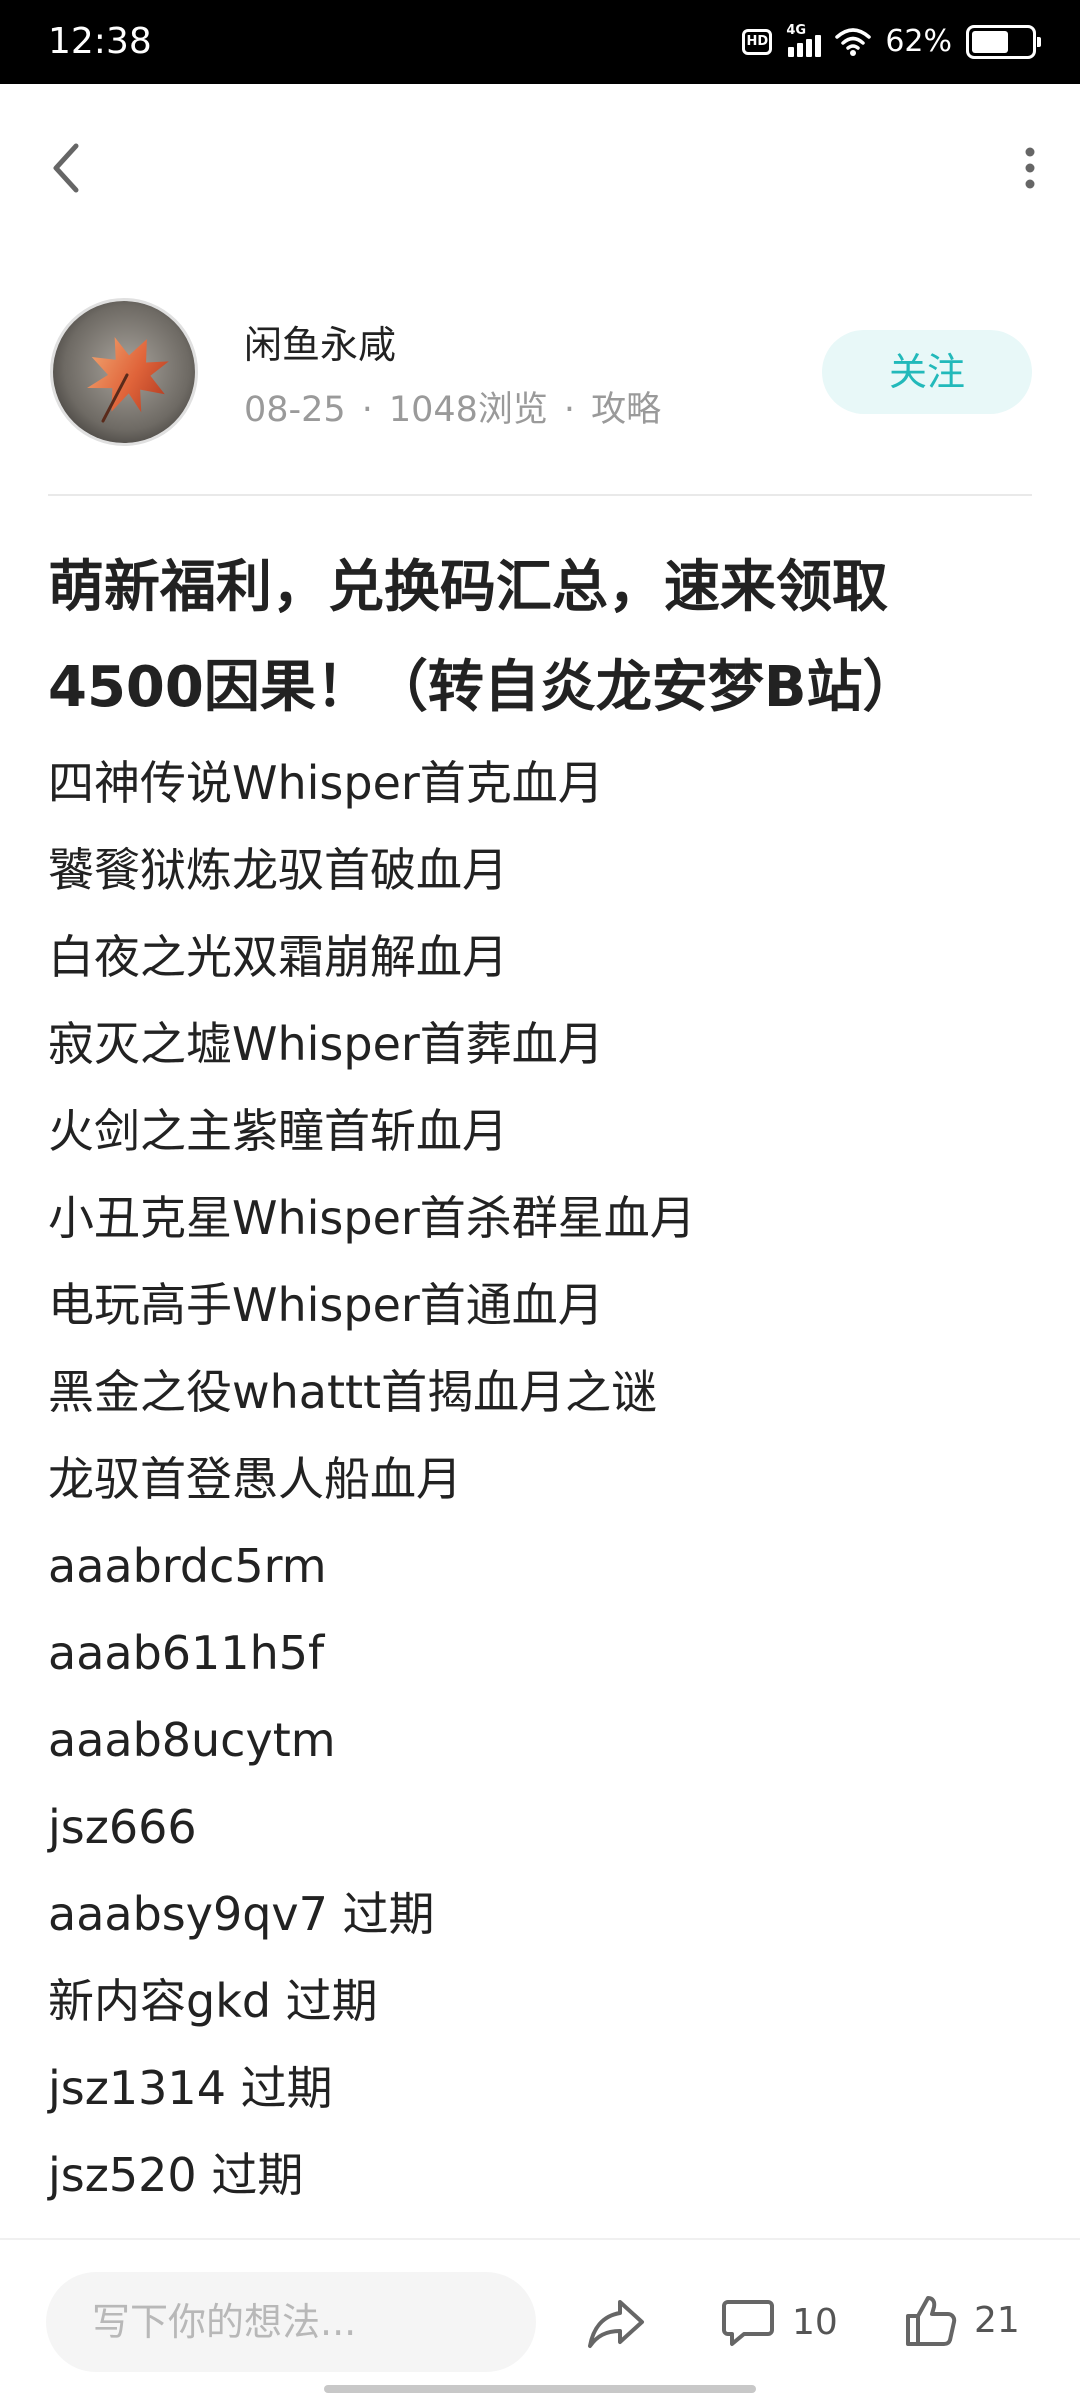 This screenshot has width=1080, height=2400. I want to click on content-line: 电玩高手Whisper首通血月, so click(326, 1305).